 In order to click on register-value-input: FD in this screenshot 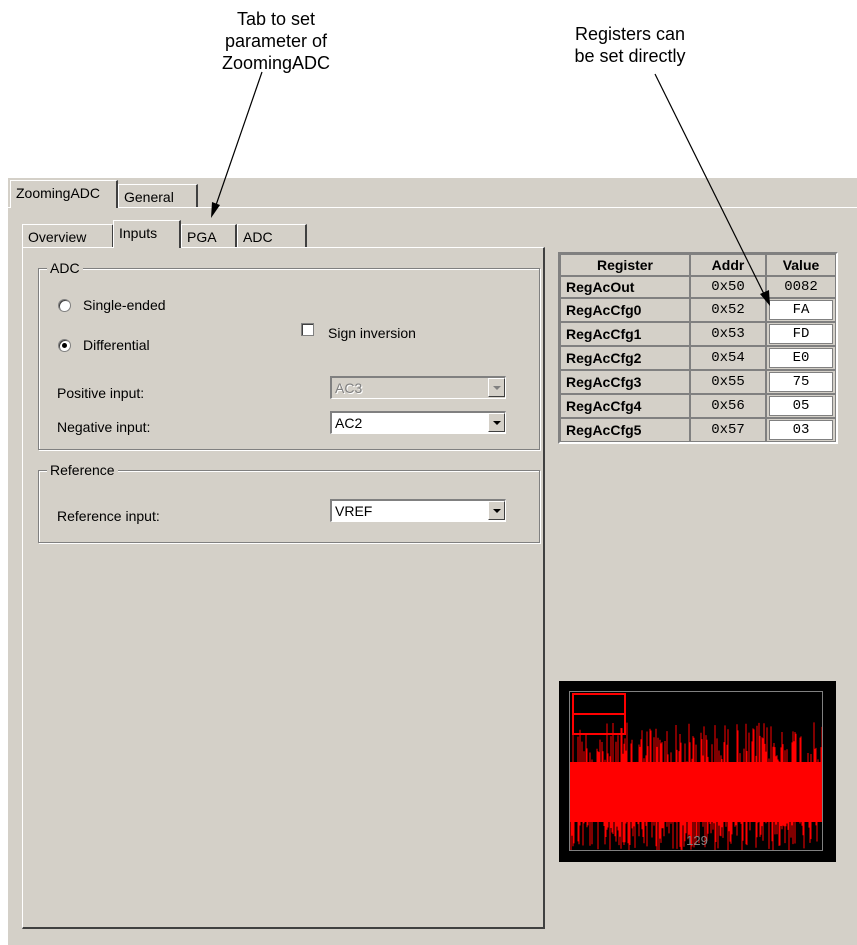, I will do `click(801, 334)`.